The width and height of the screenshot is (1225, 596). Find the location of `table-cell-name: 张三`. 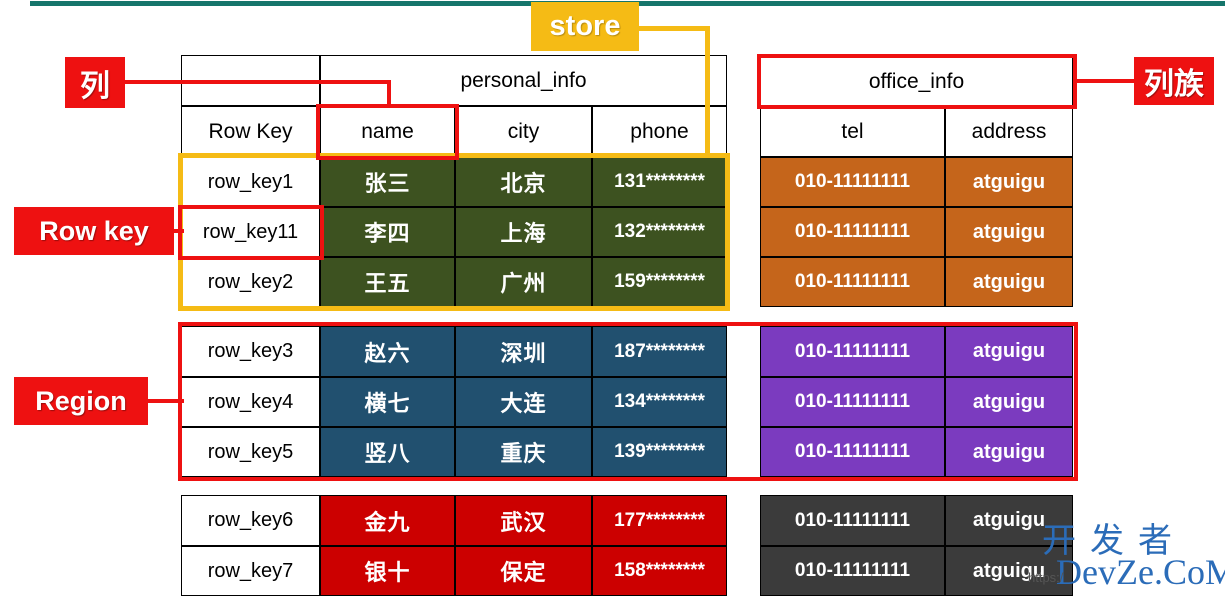

table-cell-name: 张三 is located at coordinates (387, 182).